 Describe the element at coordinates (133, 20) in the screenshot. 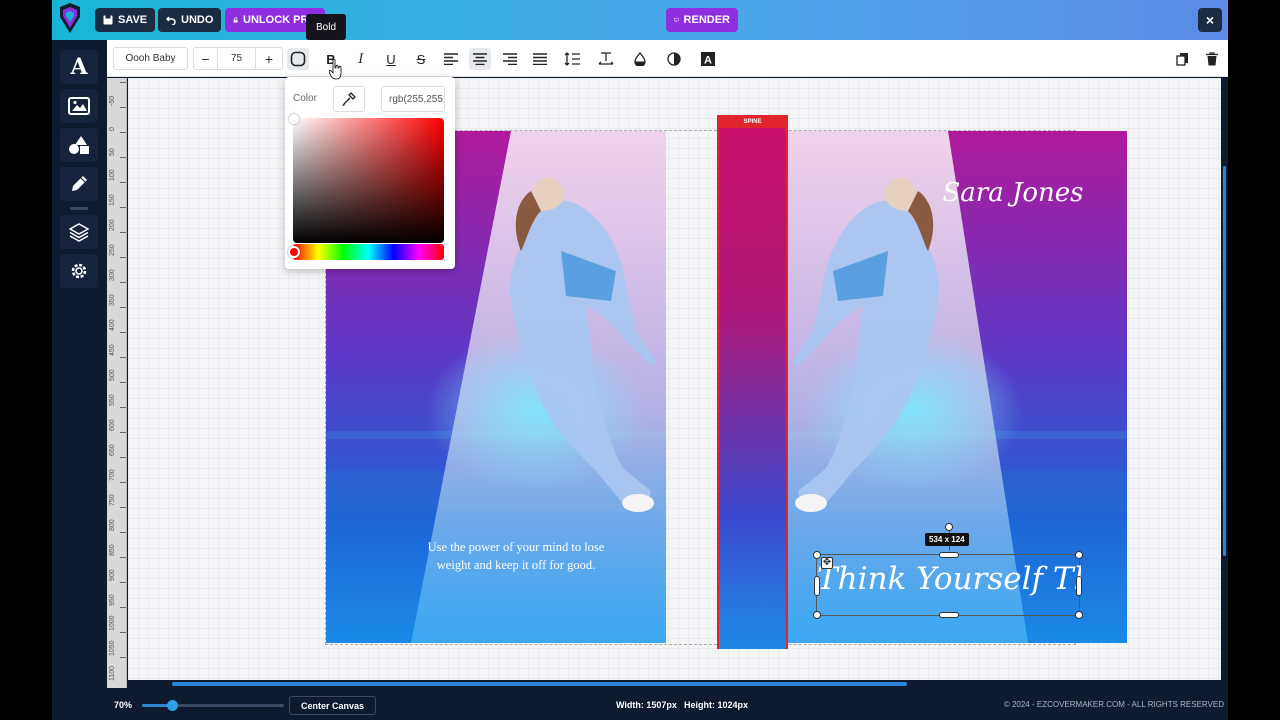

I see `save-label: SAVE` at that location.